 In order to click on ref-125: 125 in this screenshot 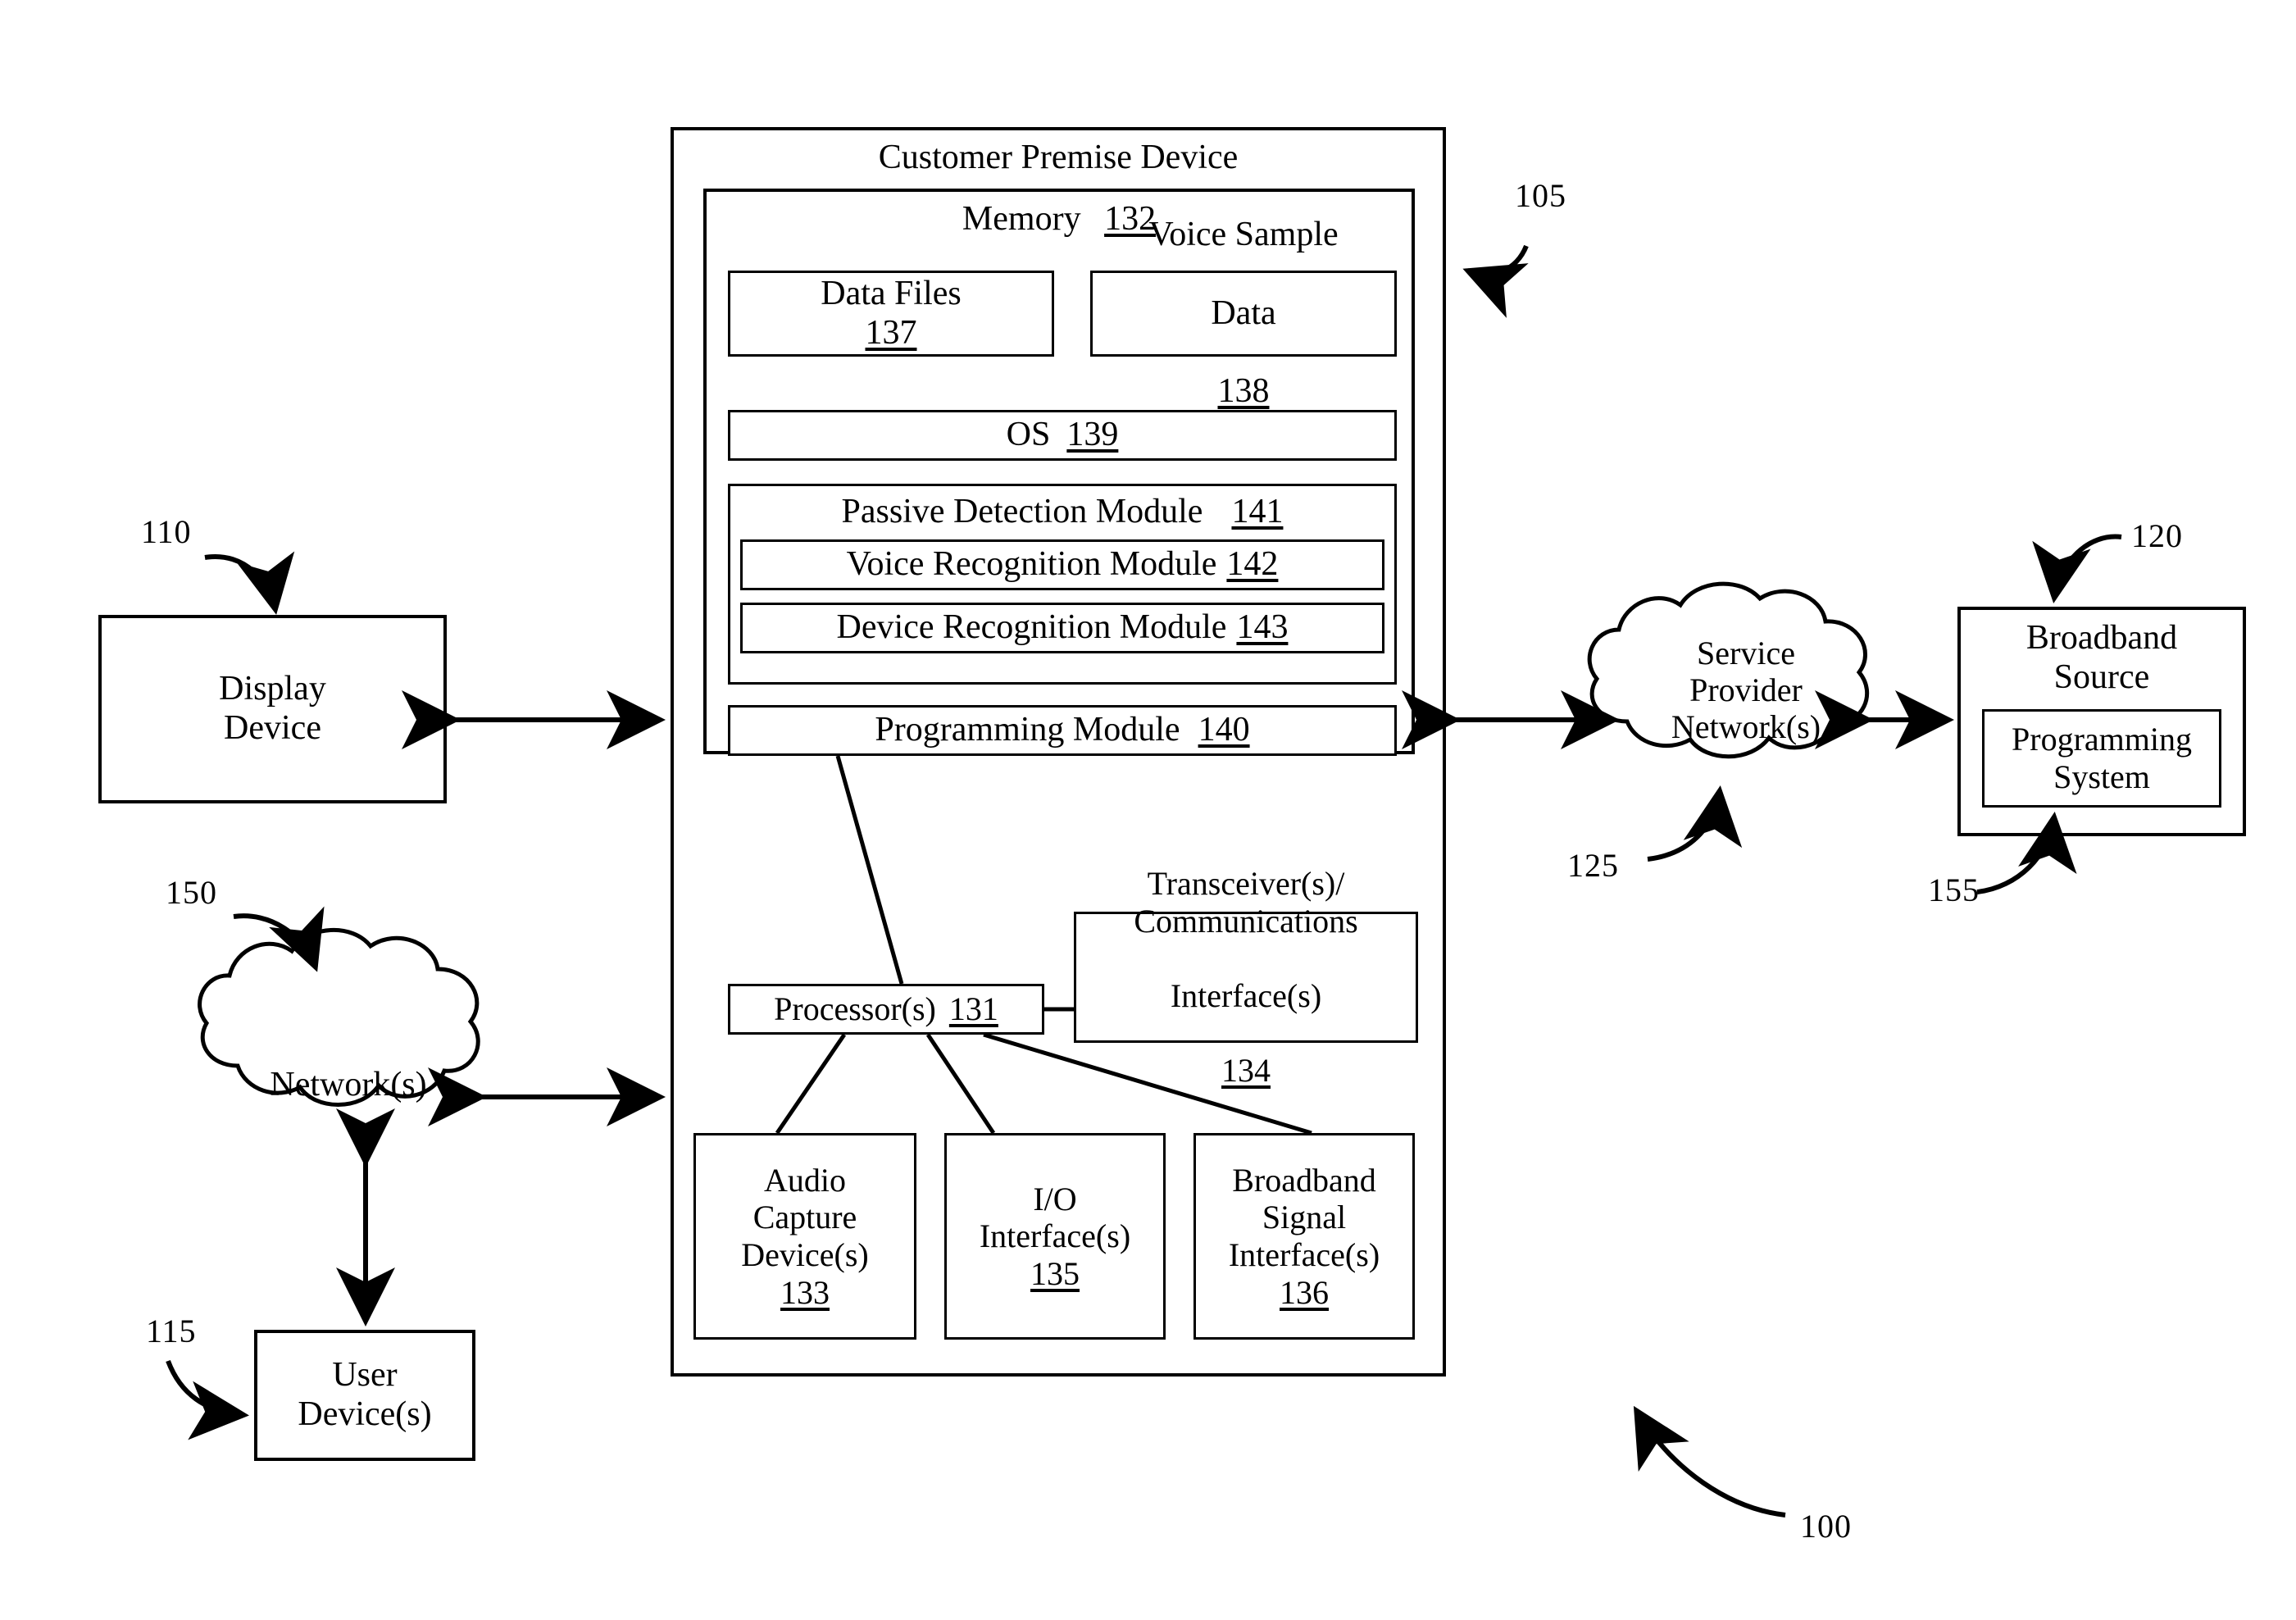, I will do `click(1593, 865)`.